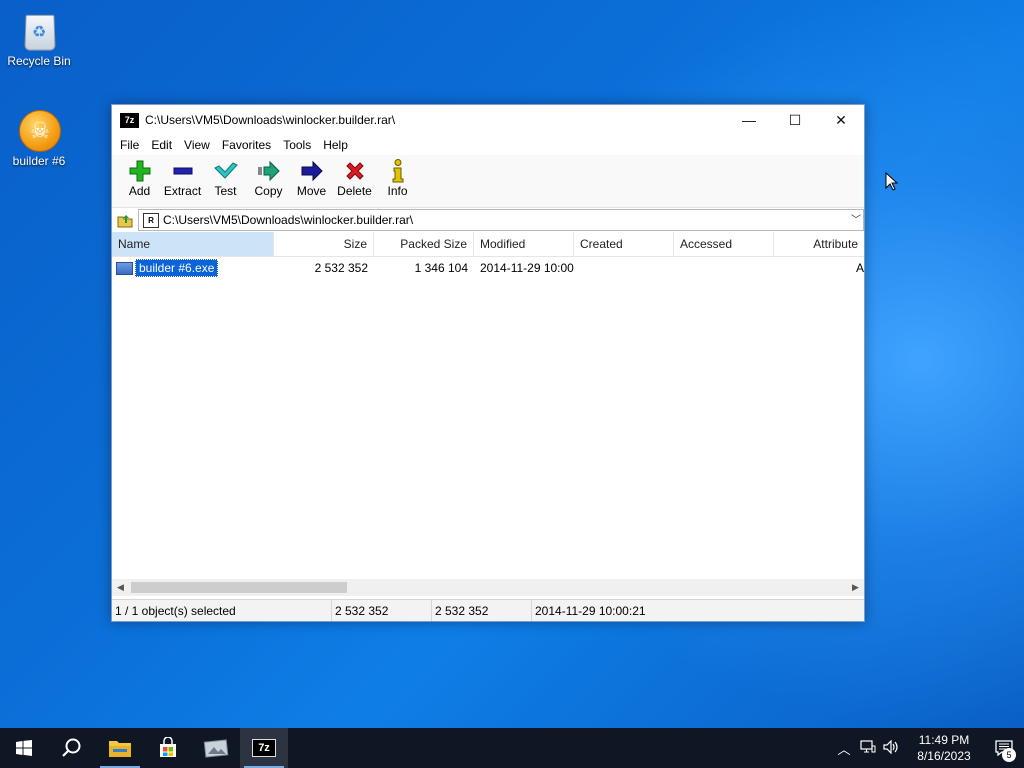 This screenshot has width=1024, height=768. Describe the element at coordinates (819, 244) in the screenshot. I see `column-attribute: Attribute` at that location.